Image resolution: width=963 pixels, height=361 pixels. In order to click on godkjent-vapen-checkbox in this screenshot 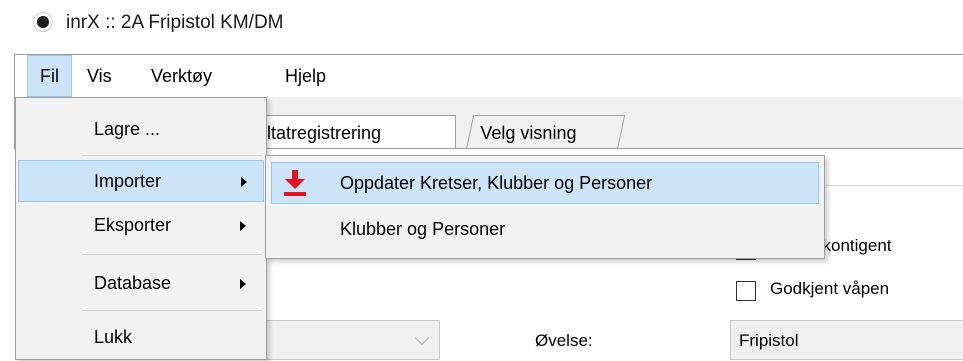, I will do `click(746, 291)`.